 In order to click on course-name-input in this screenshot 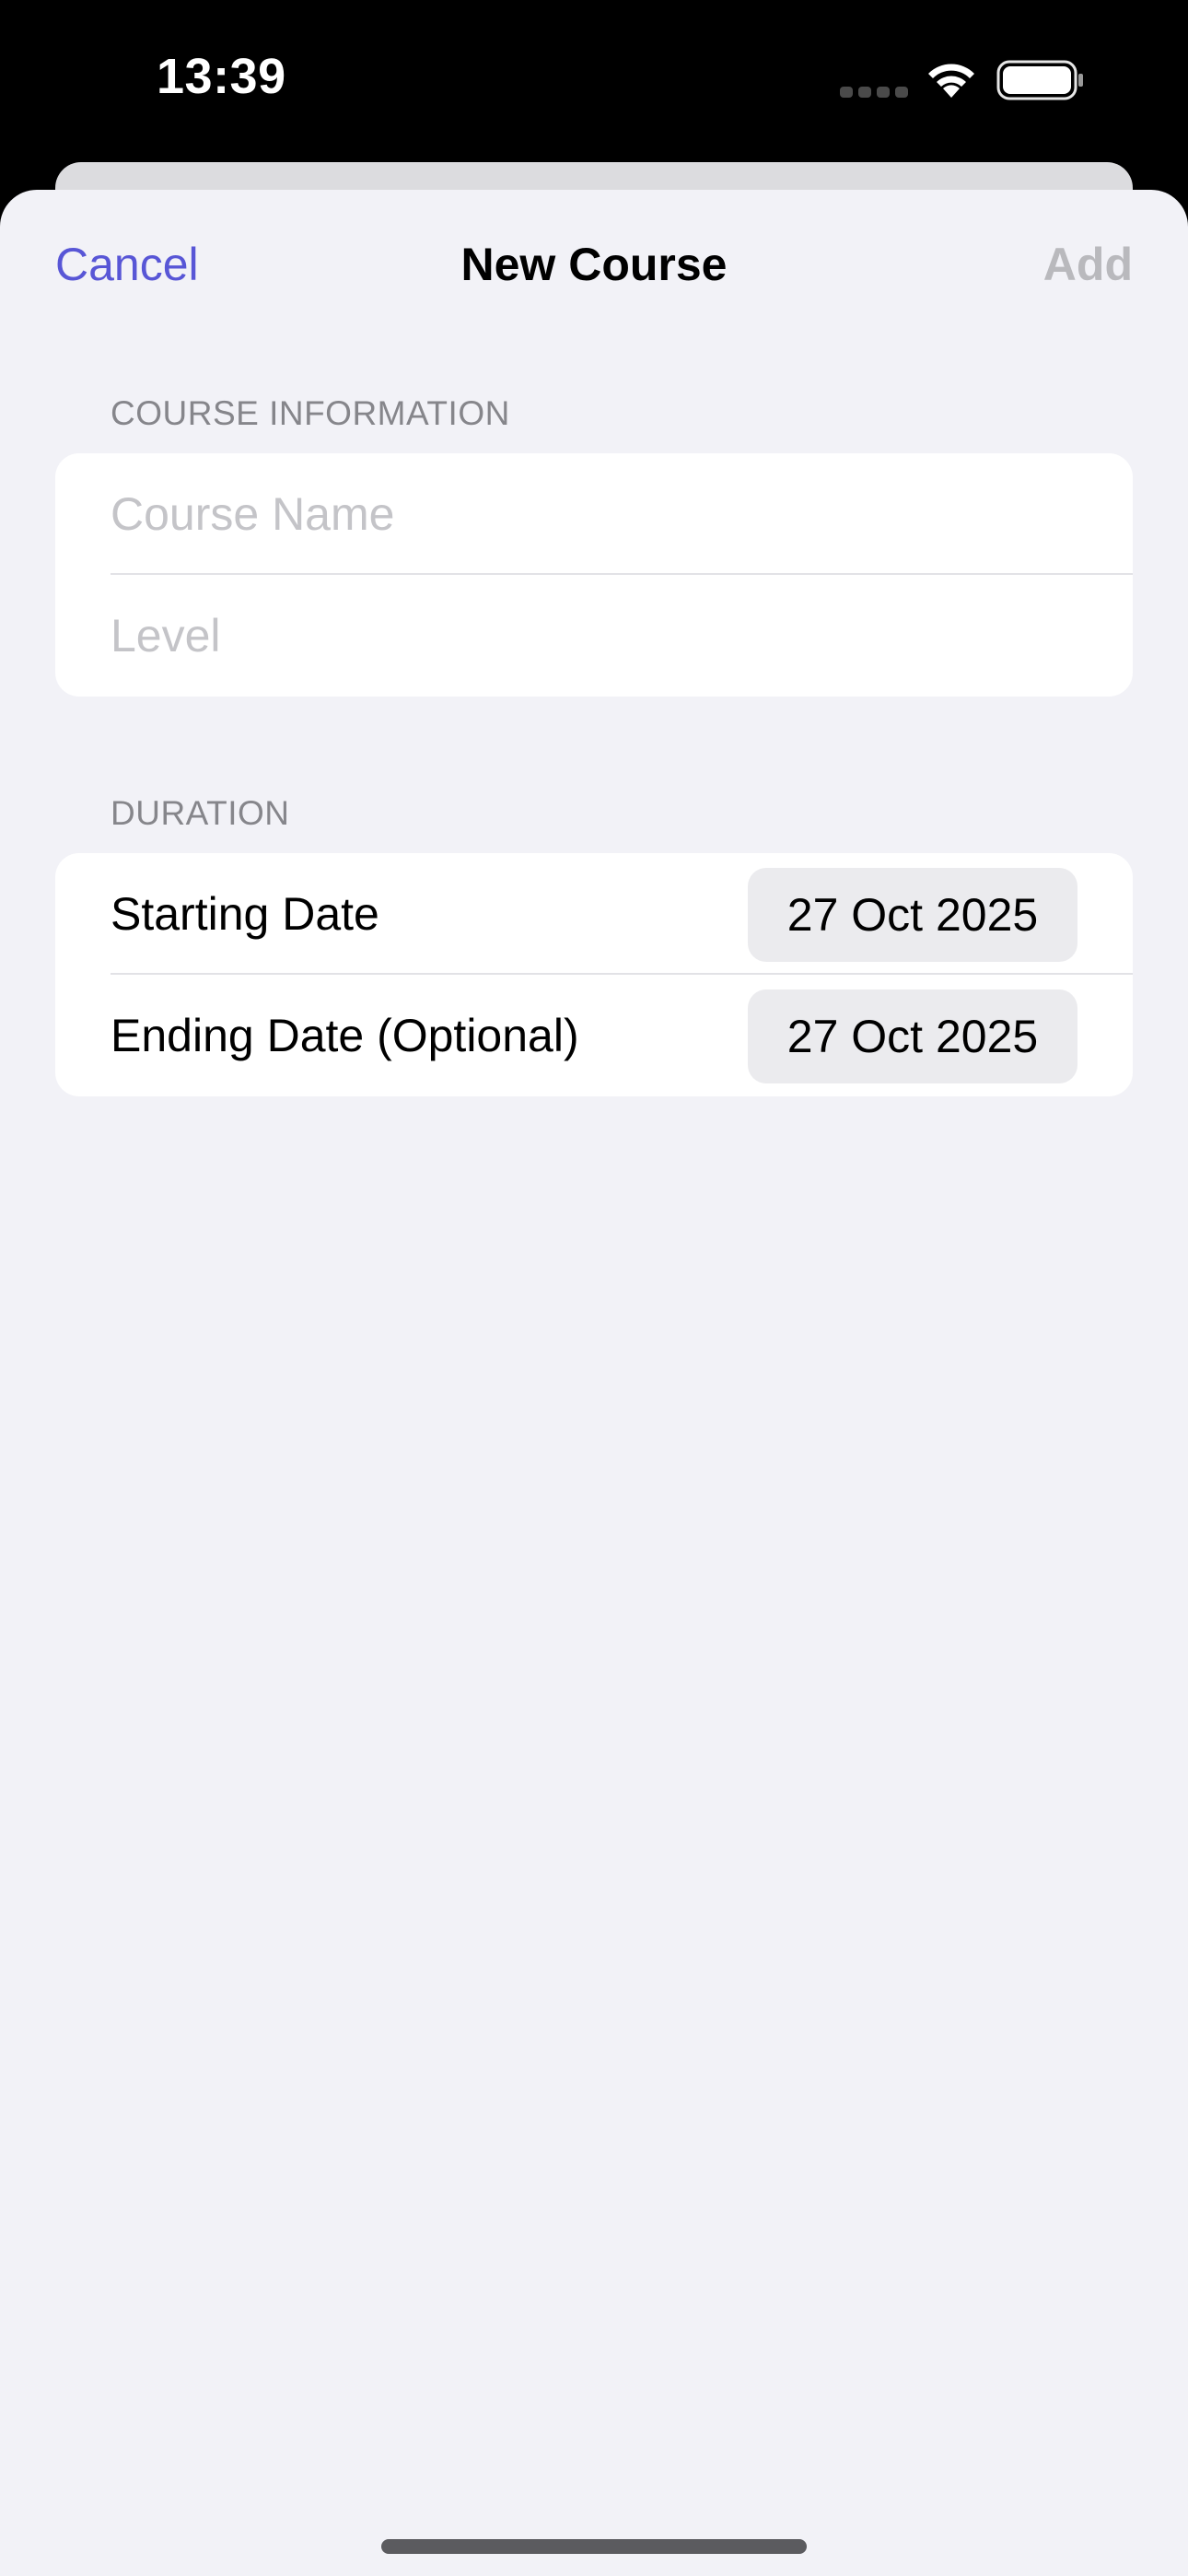, I will do `click(599, 514)`.